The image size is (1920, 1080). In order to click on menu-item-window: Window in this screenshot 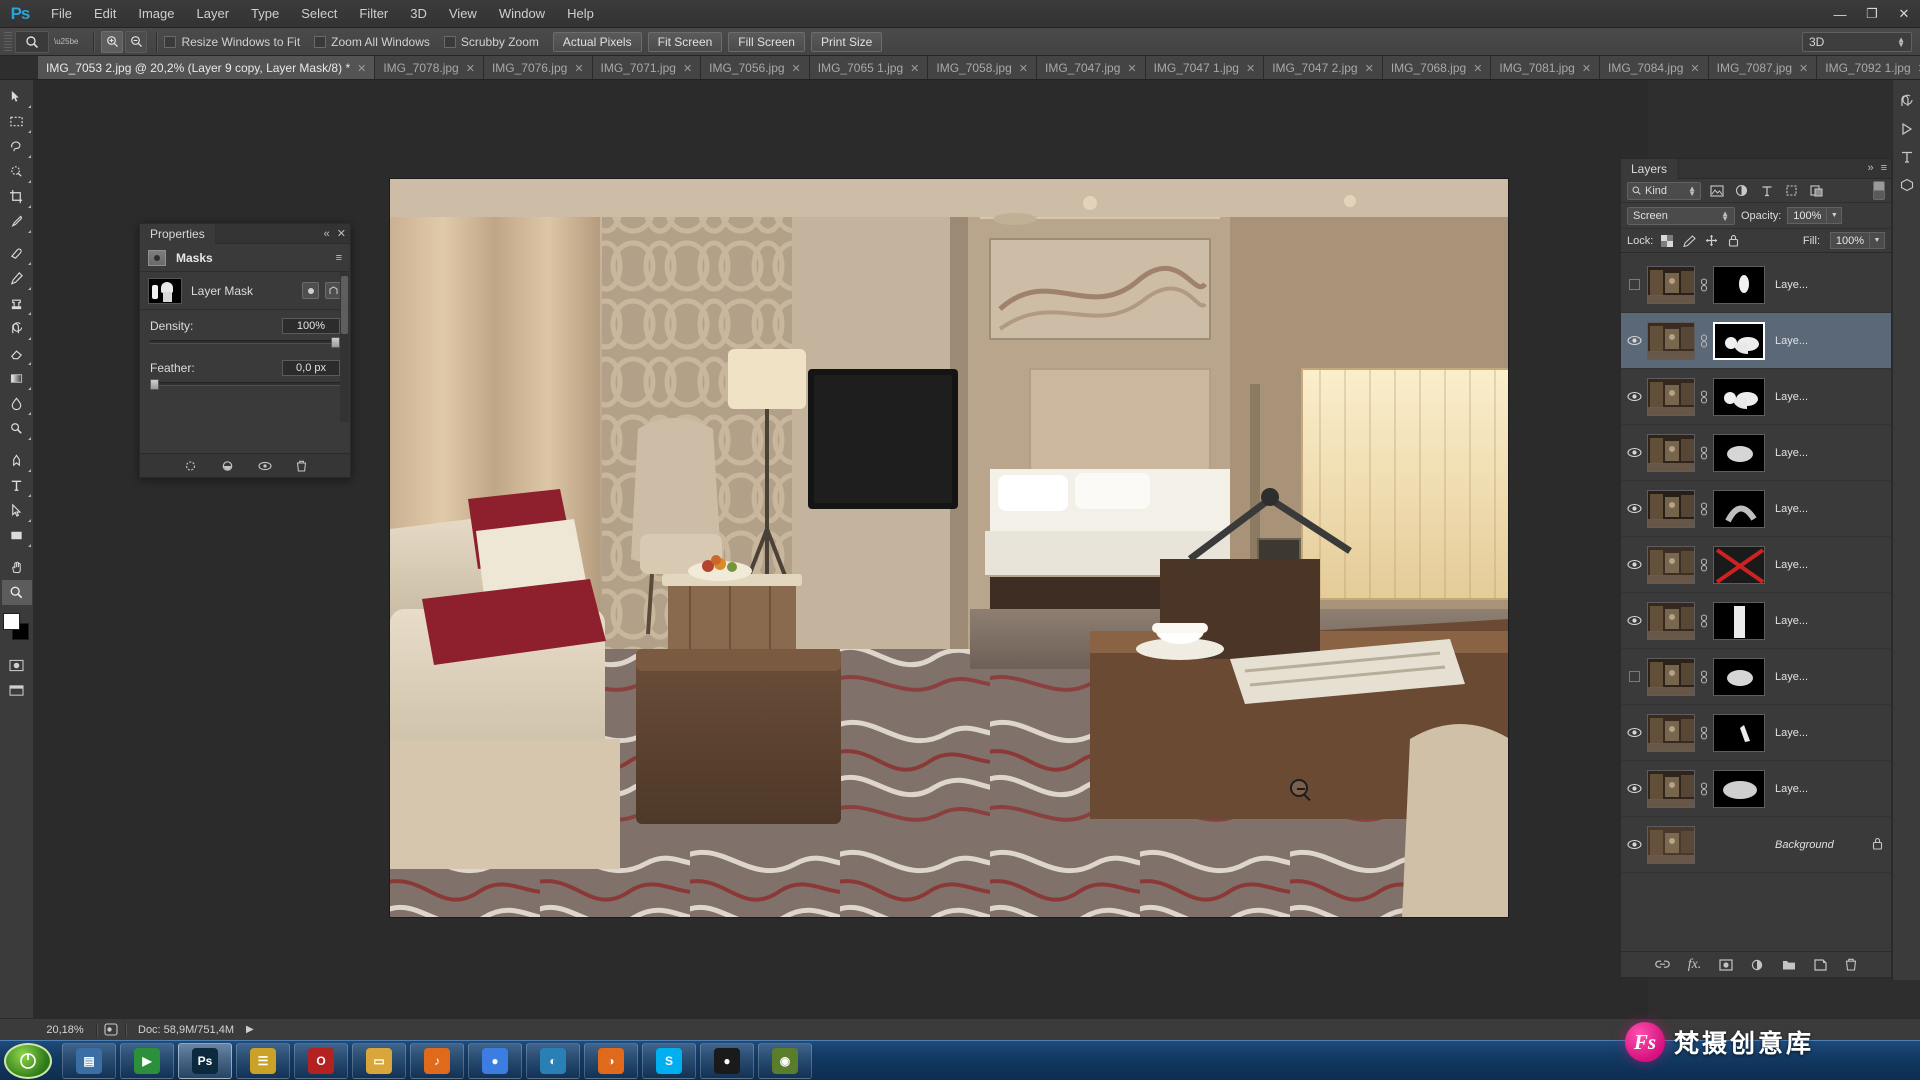, I will do `click(522, 14)`.